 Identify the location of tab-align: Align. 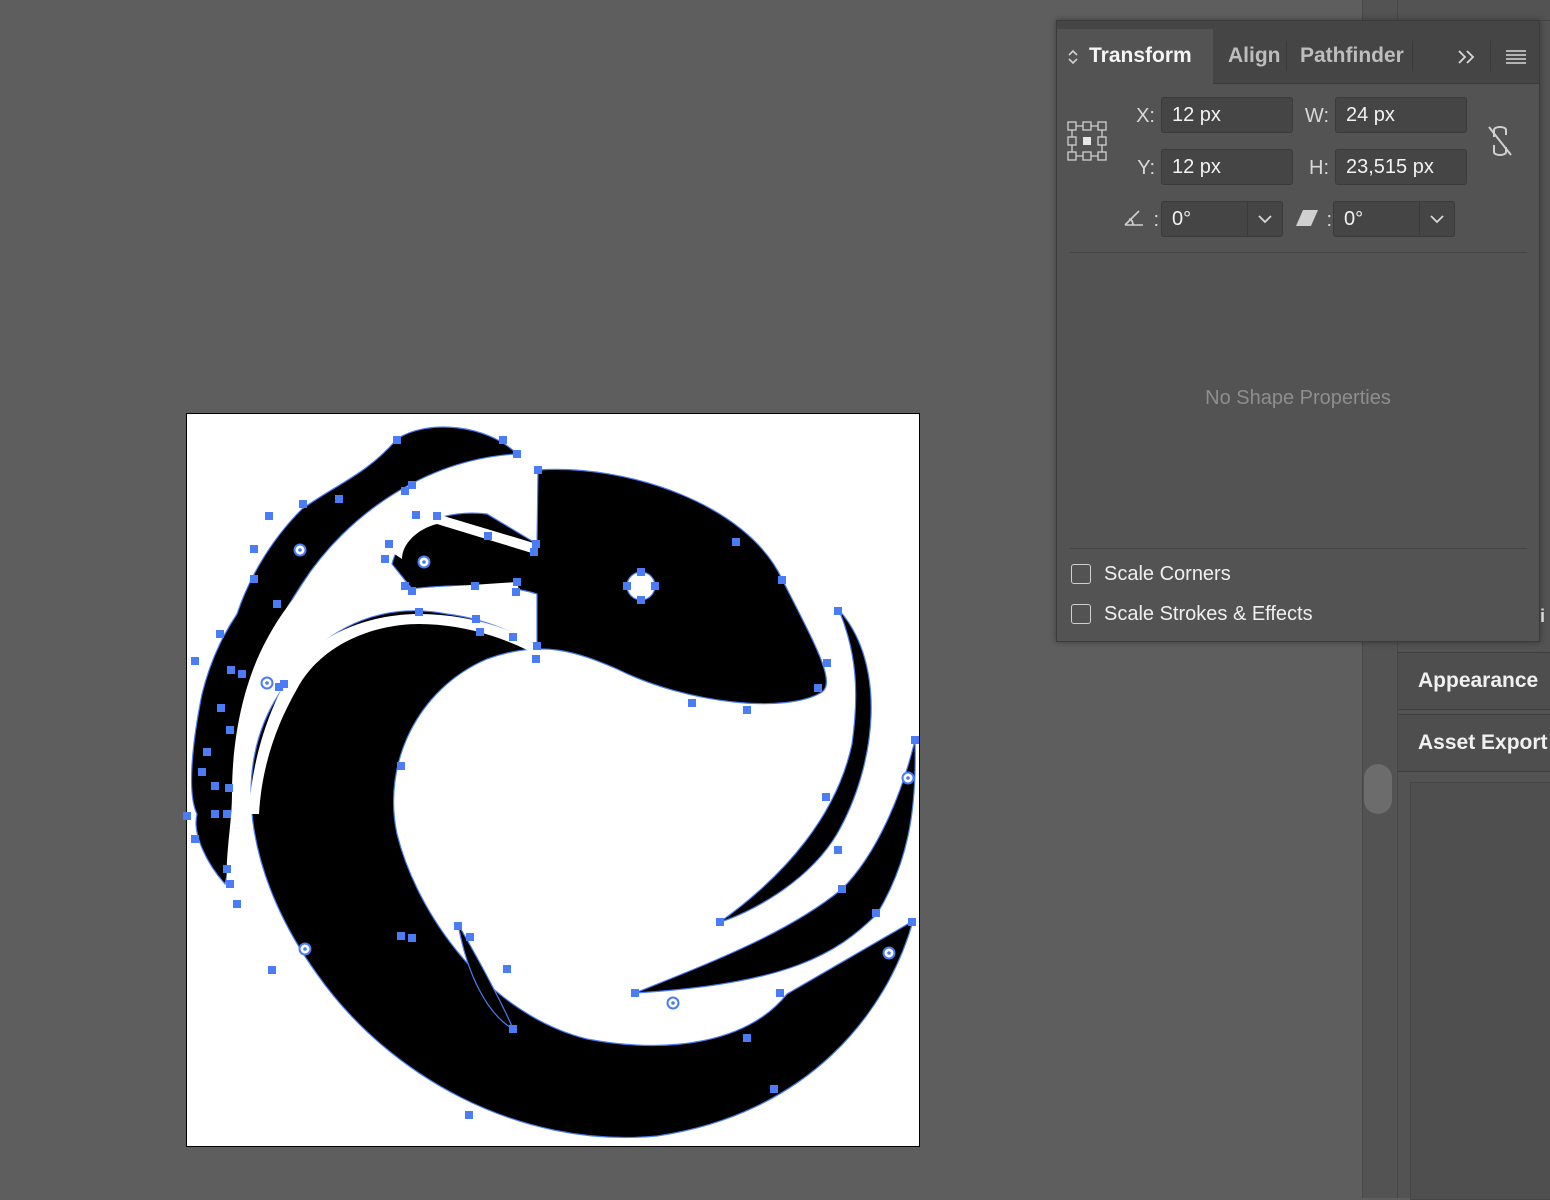
(1254, 56).